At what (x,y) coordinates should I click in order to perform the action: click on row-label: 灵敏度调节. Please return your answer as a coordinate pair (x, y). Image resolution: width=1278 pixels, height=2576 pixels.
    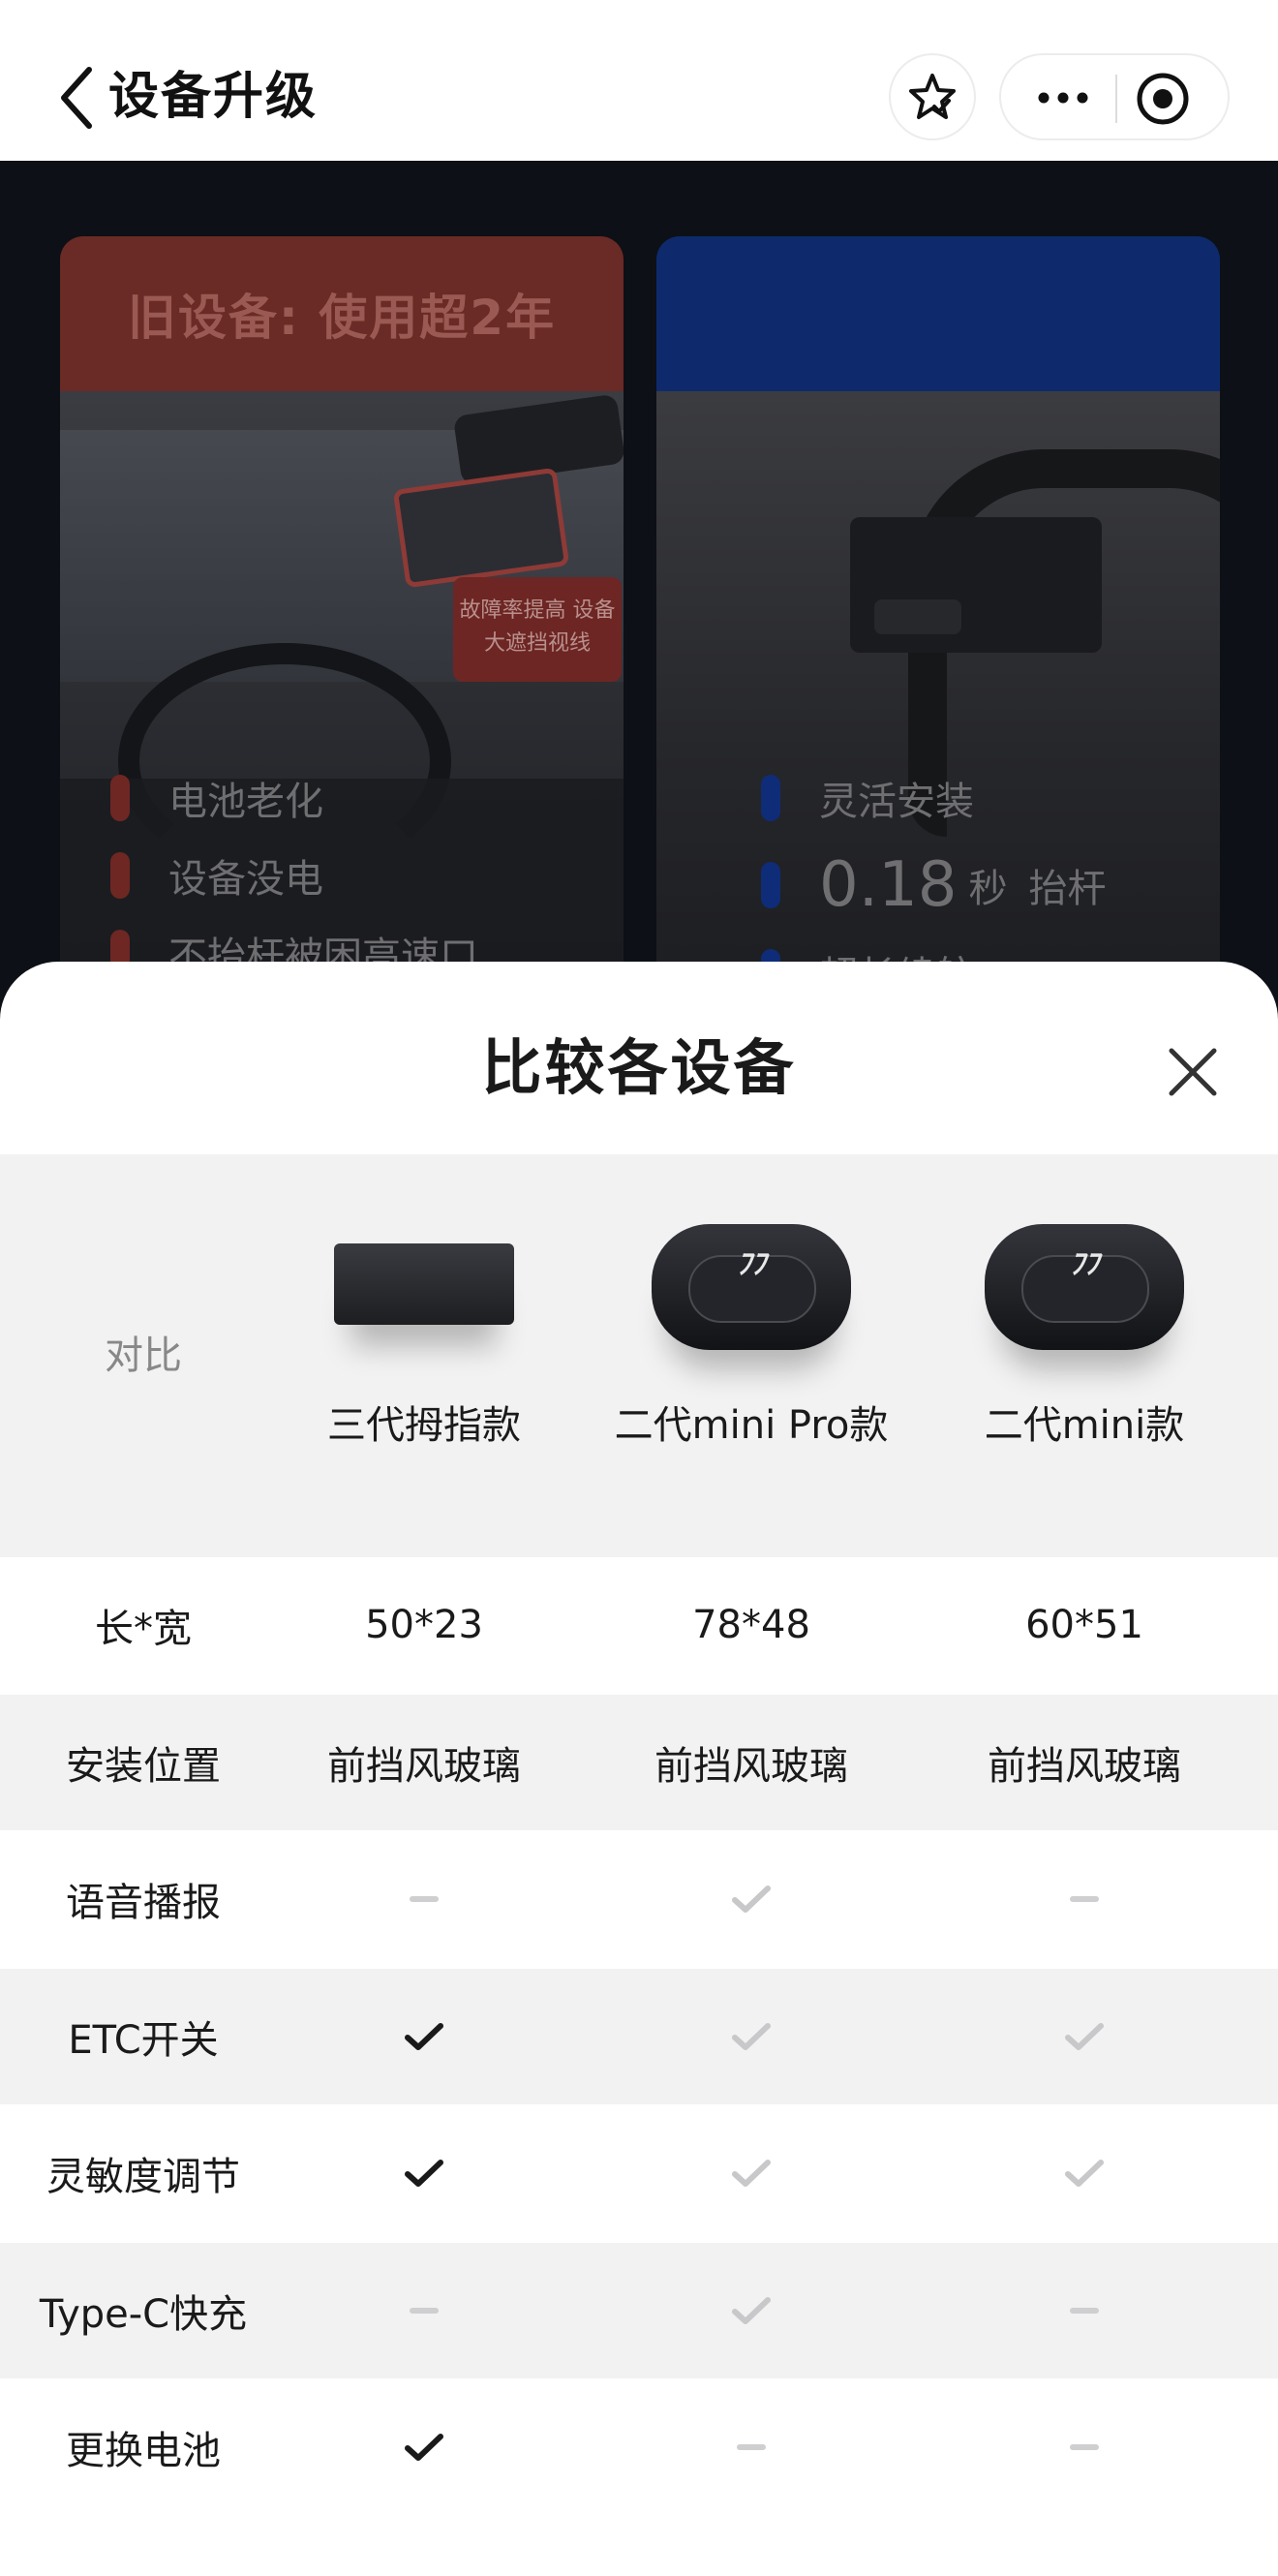
    Looking at the image, I should click on (143, 2177).